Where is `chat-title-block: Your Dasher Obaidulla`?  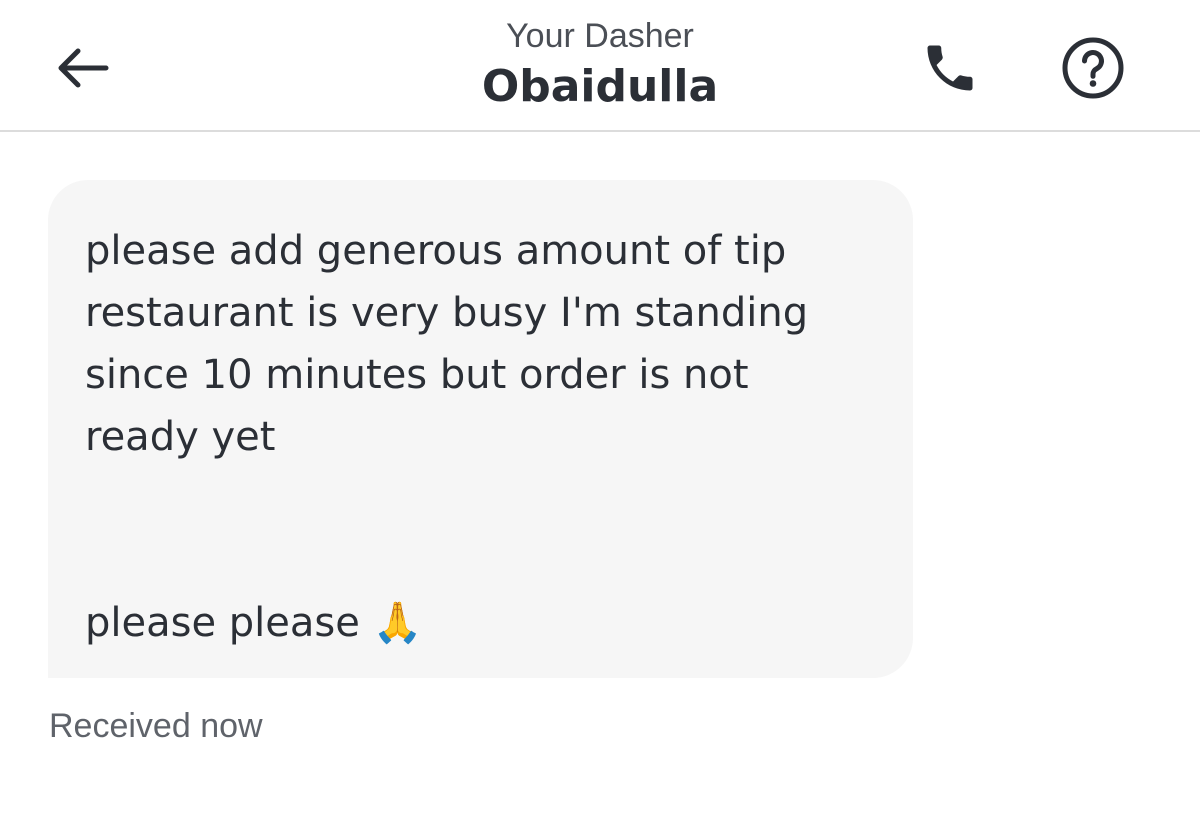 chat-title-block: Your Dasher Obaidulla is located at coordinates (600, 65).